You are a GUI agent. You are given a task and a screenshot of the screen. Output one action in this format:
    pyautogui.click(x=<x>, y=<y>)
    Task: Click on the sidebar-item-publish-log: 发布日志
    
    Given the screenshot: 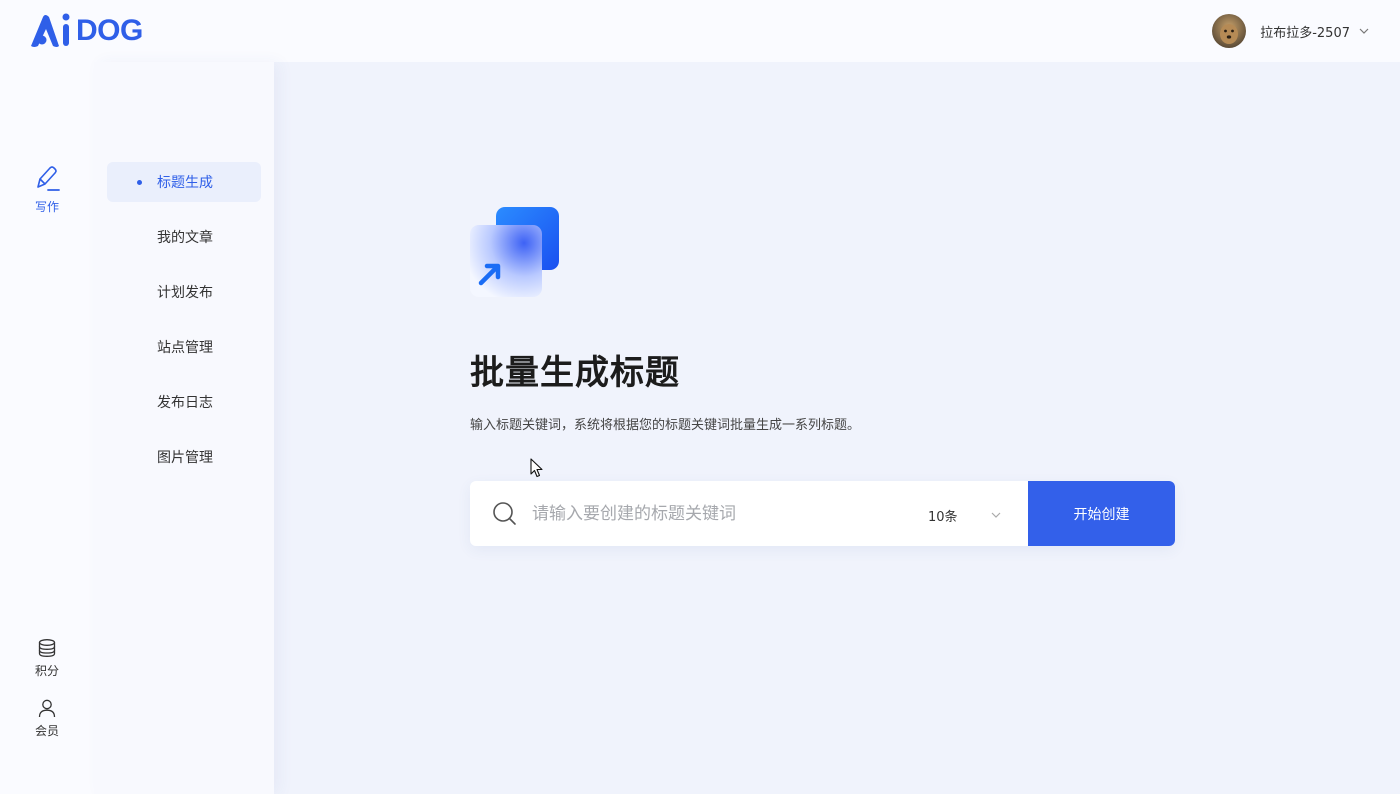 What is the action you would take?
    pyautogui.click(x=184, y=402)
    